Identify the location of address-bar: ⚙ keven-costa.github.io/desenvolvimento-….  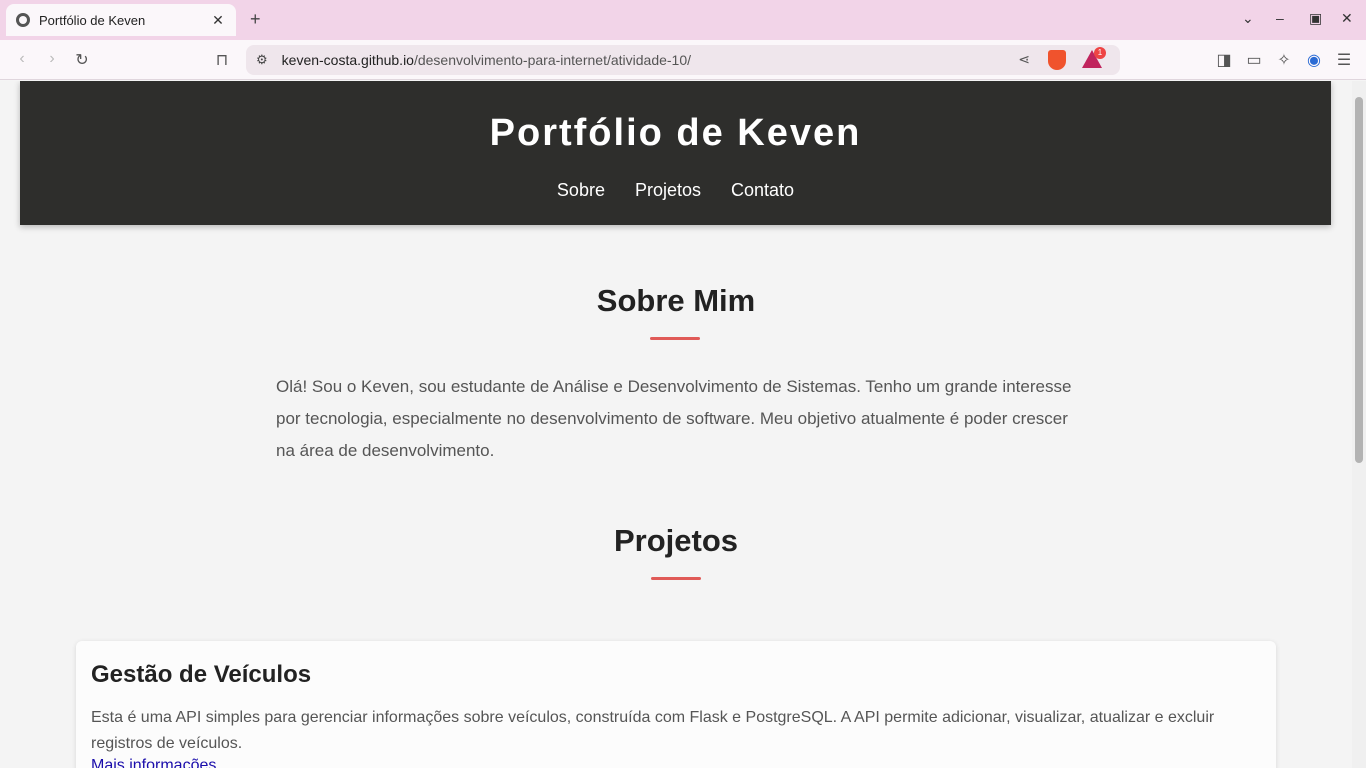
(683, 60).